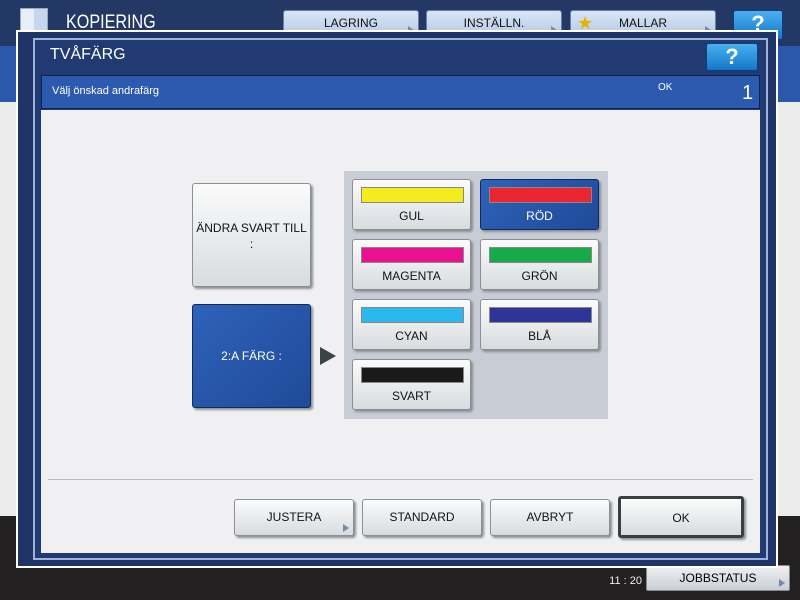 This screenshot has width=800, height=600. Describe the element at coordinates (411, 324) in the screenshot. I see `color-button-cyan: CYAN` at that location.